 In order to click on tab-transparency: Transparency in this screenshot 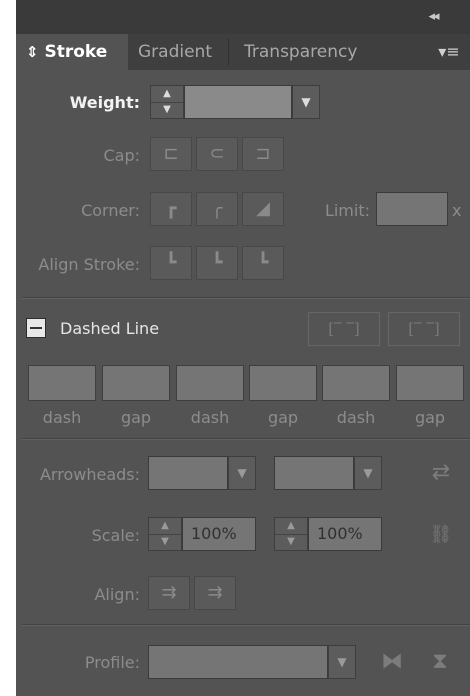, I will do `click(309, 52)`.